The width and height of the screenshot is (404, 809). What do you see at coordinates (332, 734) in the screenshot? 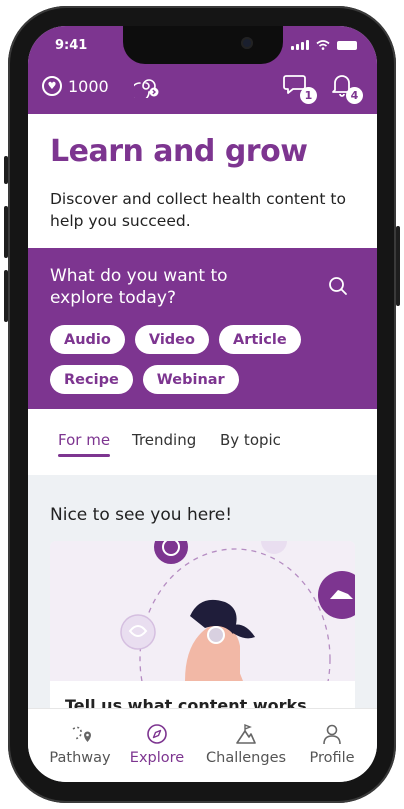
I see `person-icon` at bounding box center [332, 734].